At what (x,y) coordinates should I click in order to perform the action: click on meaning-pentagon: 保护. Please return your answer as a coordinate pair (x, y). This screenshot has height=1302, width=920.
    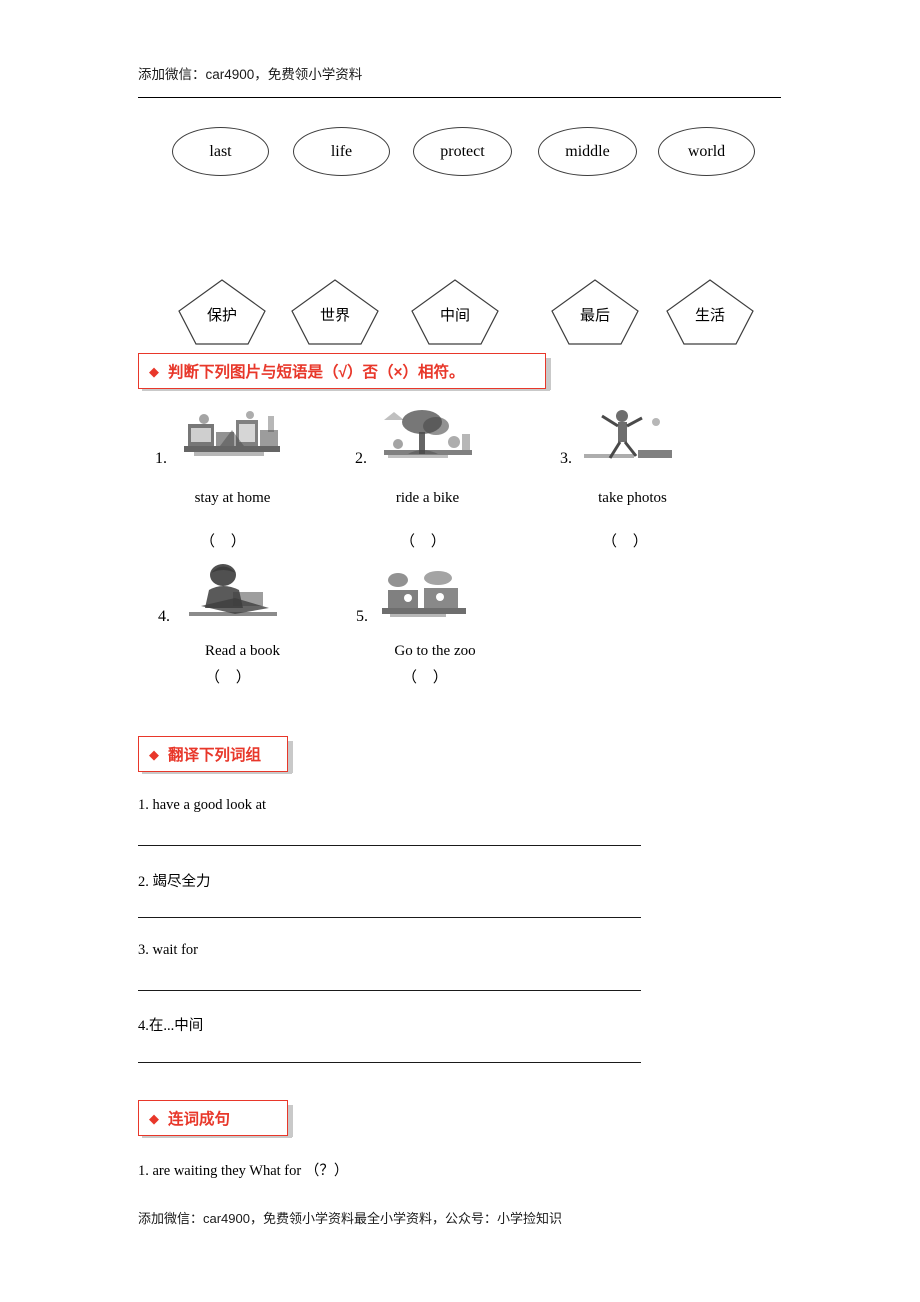
    Looking at the image, I should click on (222, 312).